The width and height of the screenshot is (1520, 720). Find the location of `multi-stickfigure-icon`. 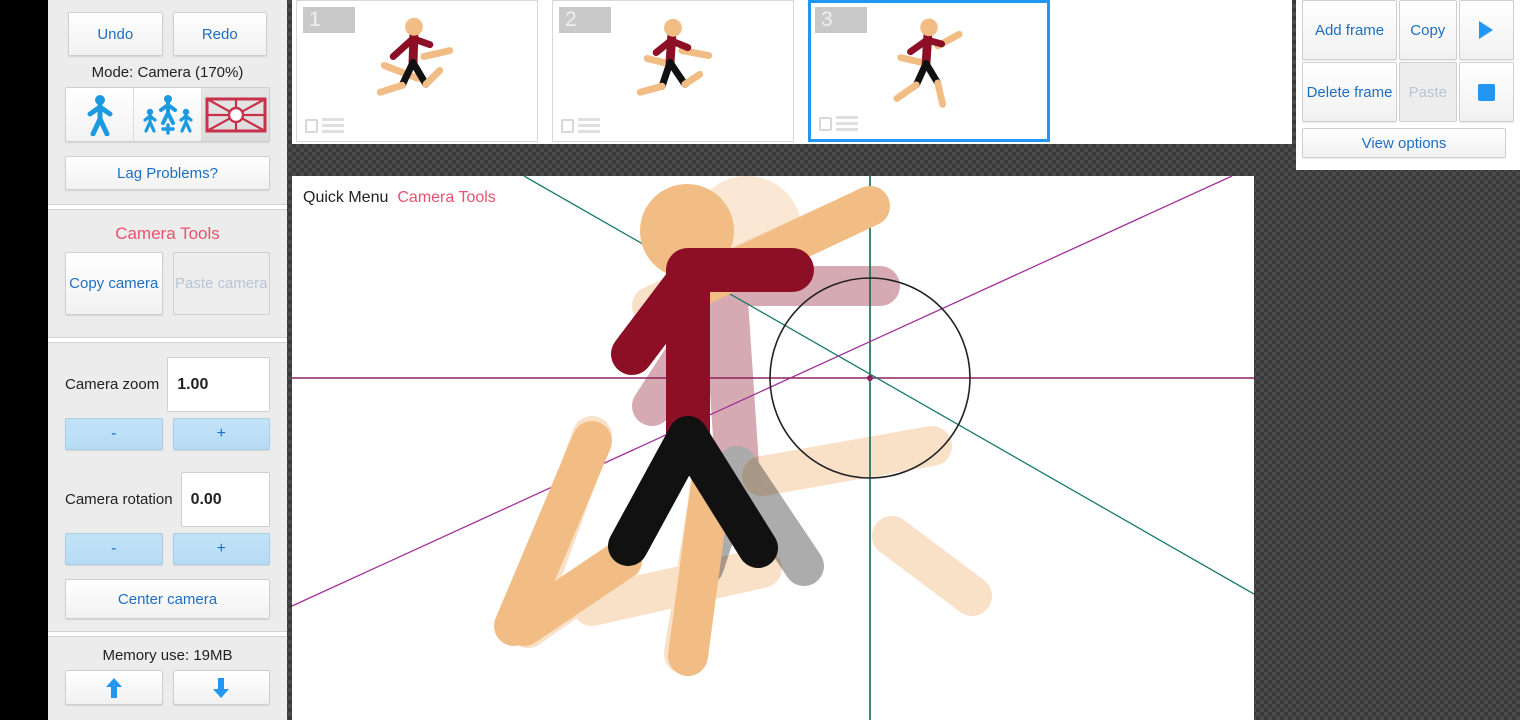

multi-stickfigure-icon is located at coordinates (167, 114).